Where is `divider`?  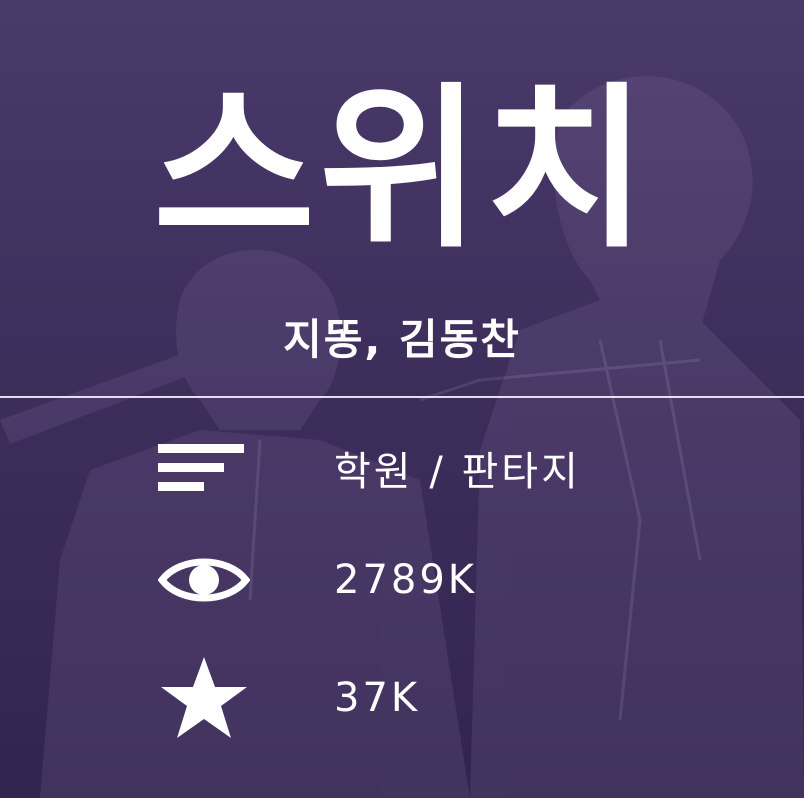
divider is located at coordinates (402, 397).